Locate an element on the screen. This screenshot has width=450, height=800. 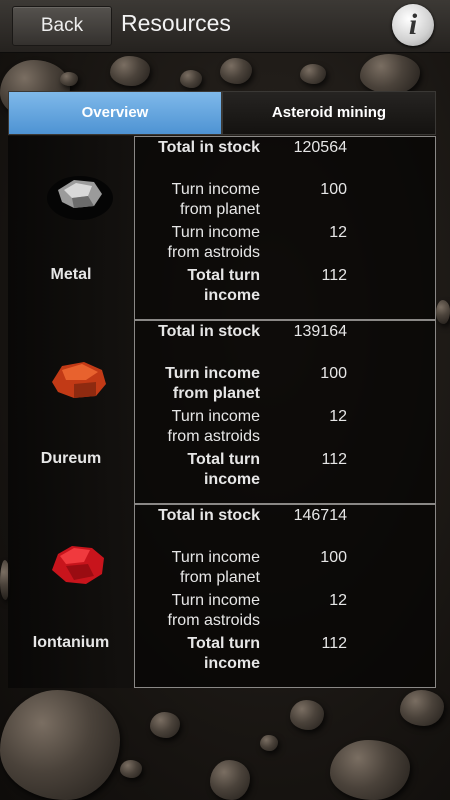
stat-value: 120564 is located at coordinates (320, 147).